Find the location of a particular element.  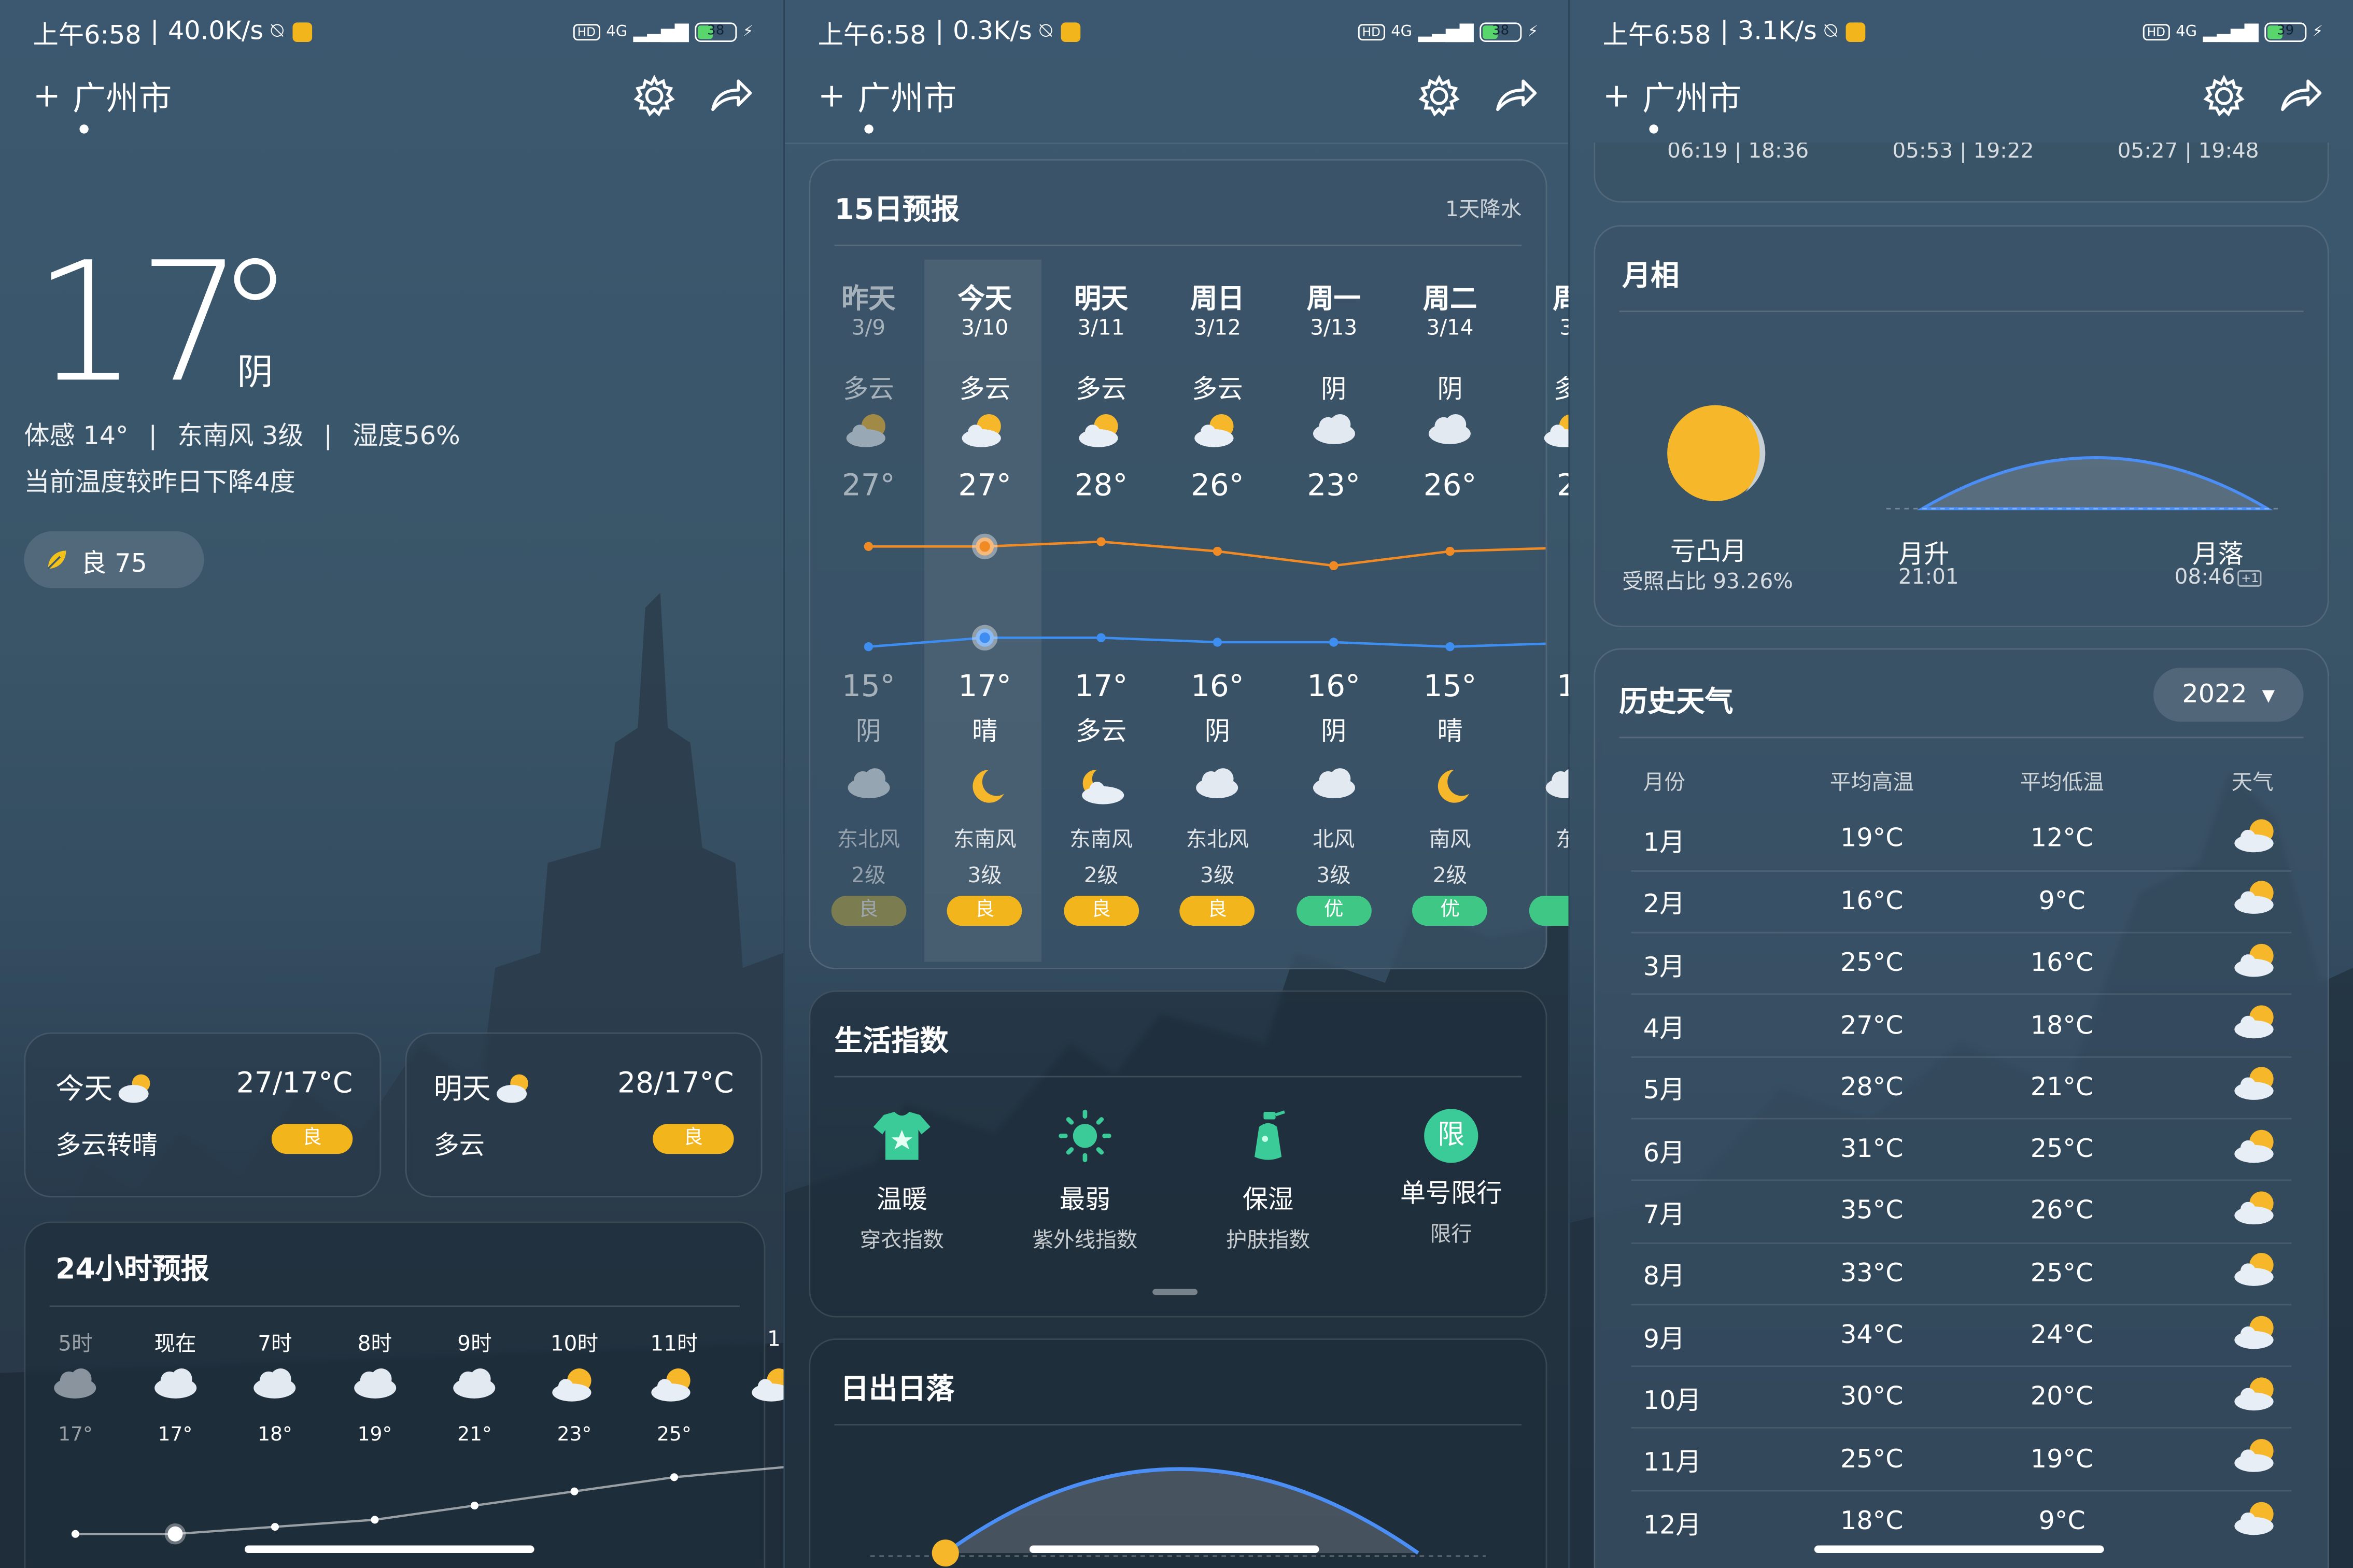

top-bar: + 广州市 is located at coordinates (1963, 96).